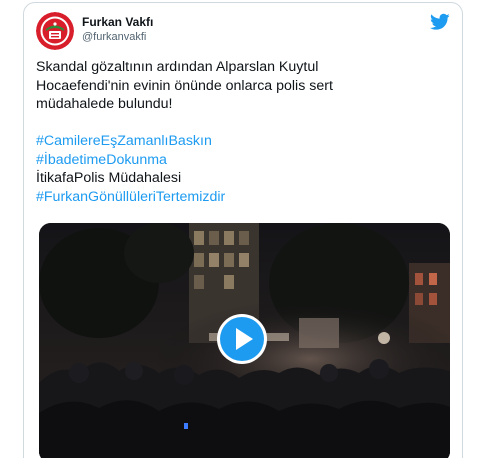 This screenshot has width=484, height=458. Describe the element at coordinates (243, 160) in the screenshot. I see `hashtag-link: #İbadetimeDokunma` at that location.